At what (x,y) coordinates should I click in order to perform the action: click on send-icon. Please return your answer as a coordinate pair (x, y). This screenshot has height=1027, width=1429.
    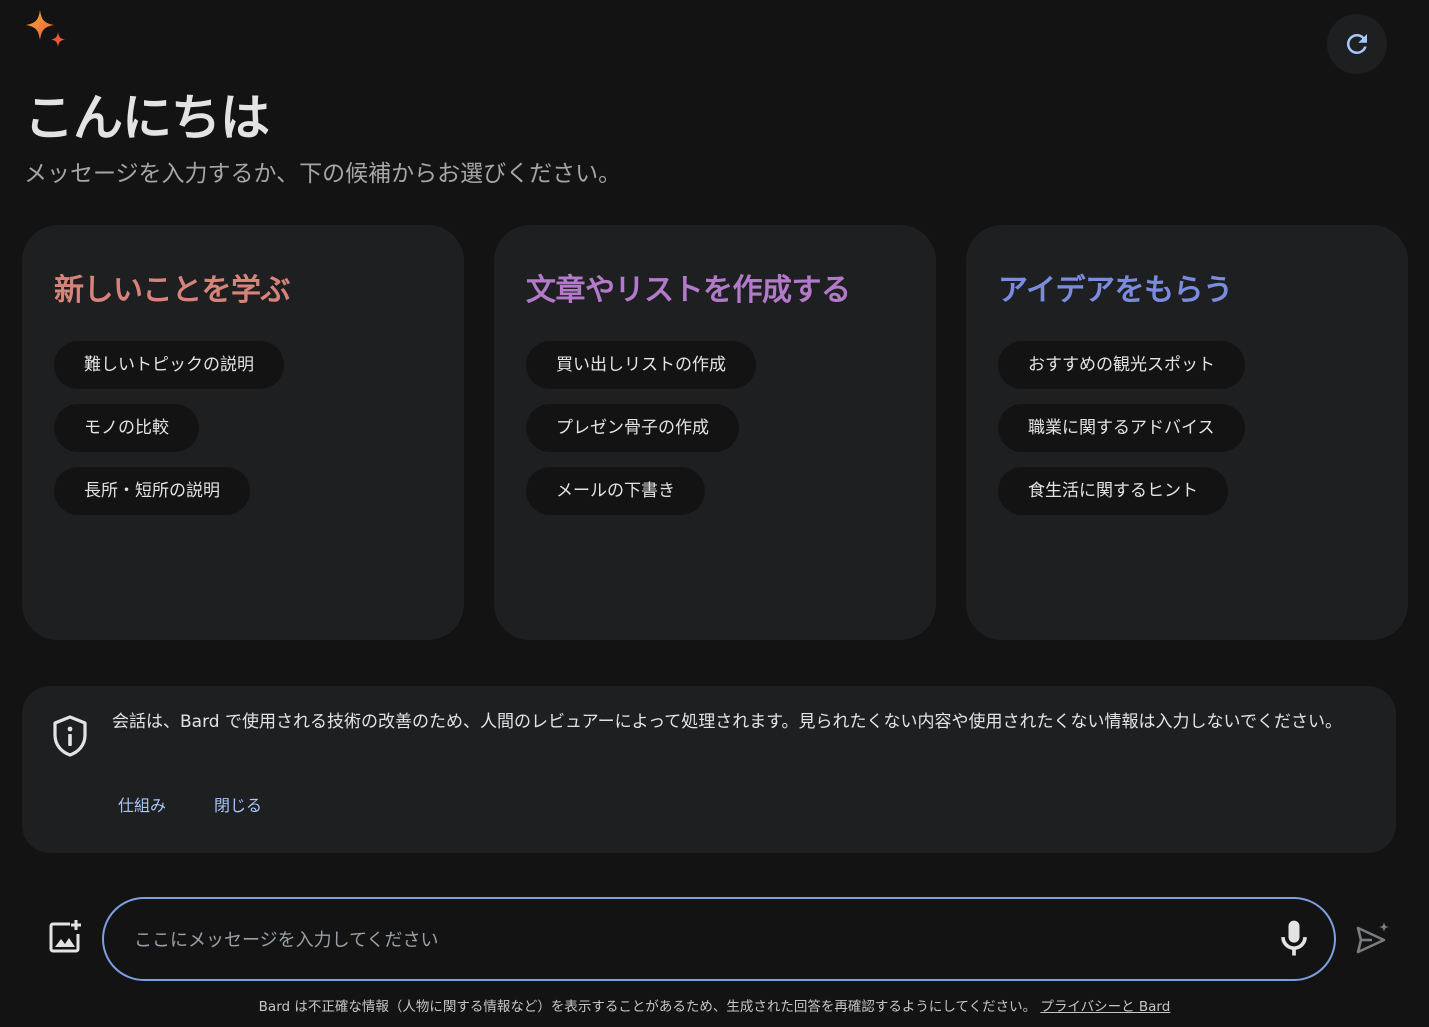
    Looking at the image, I should click on (1372, 938).